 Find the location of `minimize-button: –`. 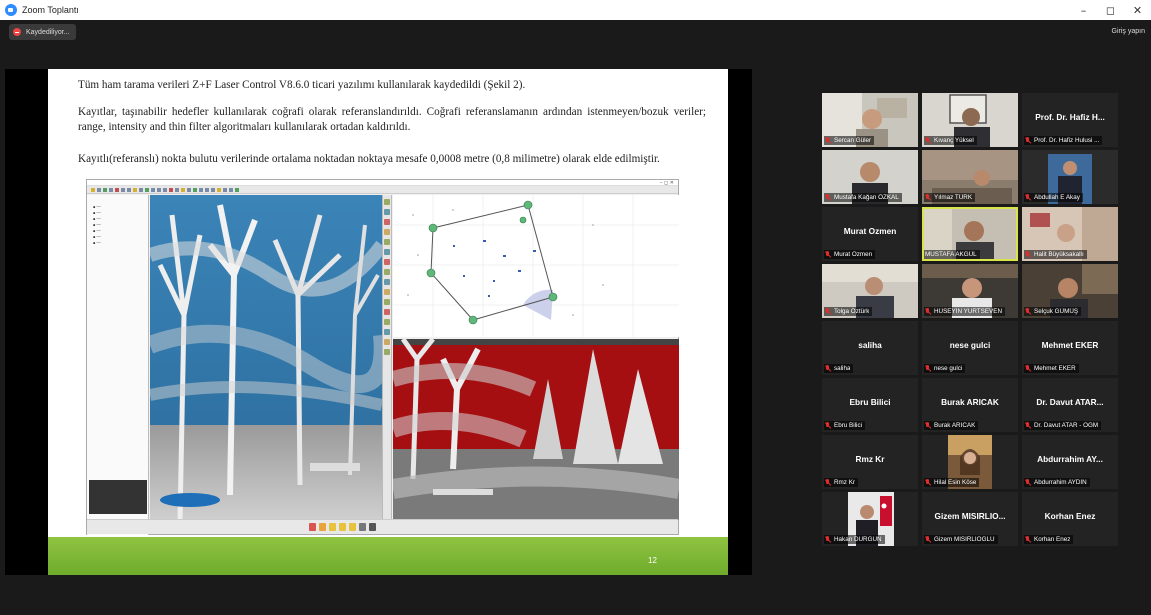

minimize-button: – is located at coordinates (1083, 10).